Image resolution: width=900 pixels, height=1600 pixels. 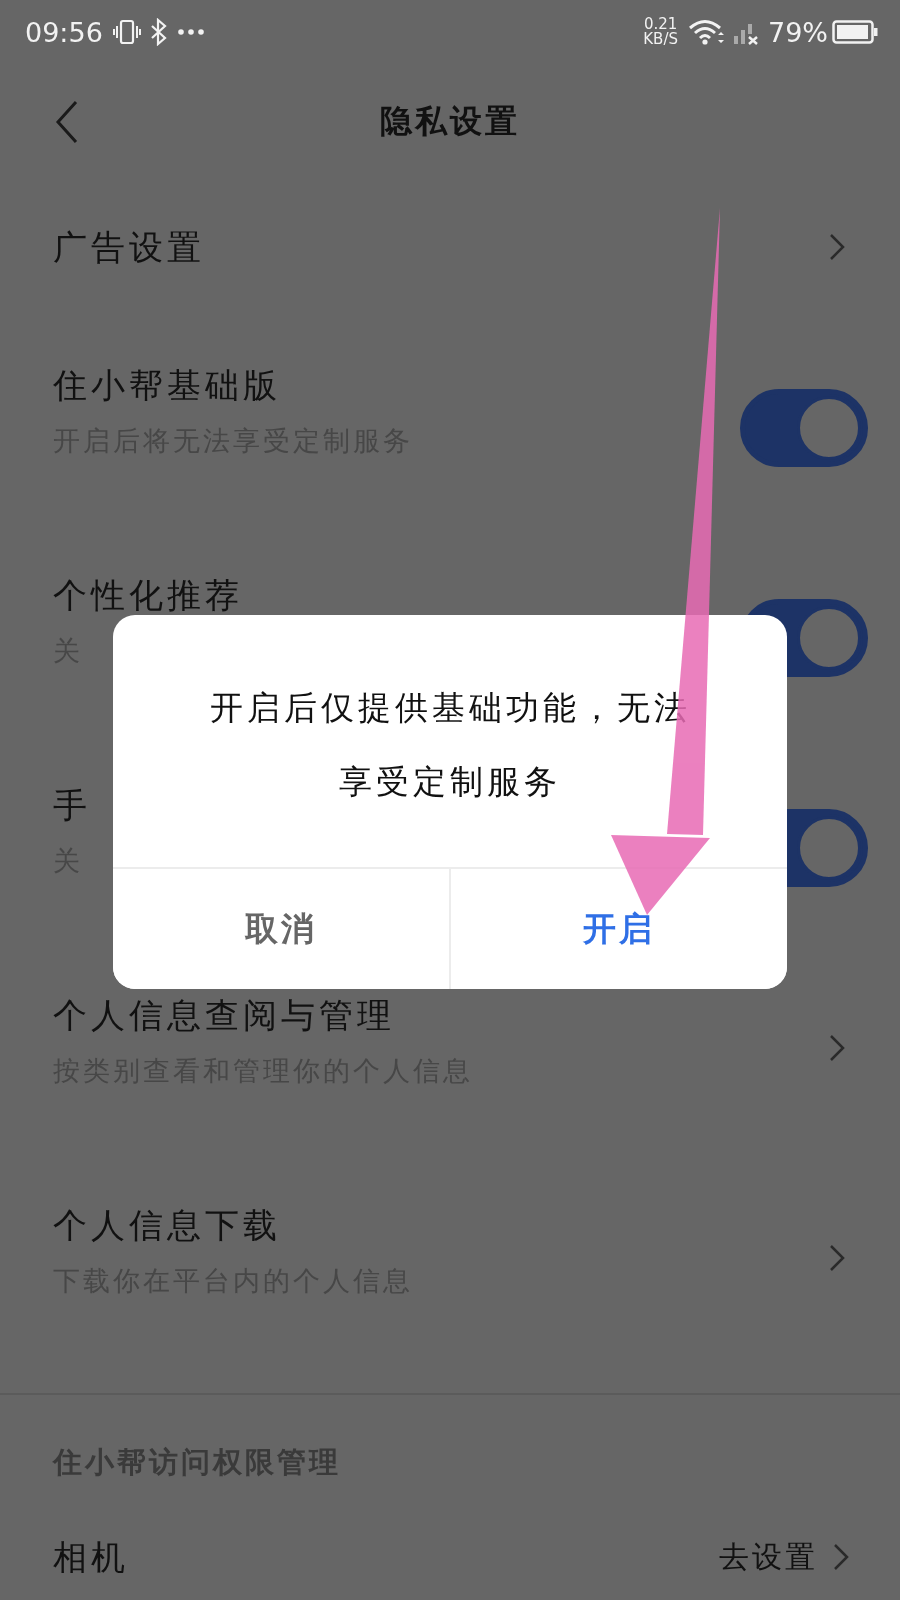 What do you see at coordinates (167, 385) in the screenshot?
I see `setting-title: 住小帮基础版` at bounding box center [167, 385].